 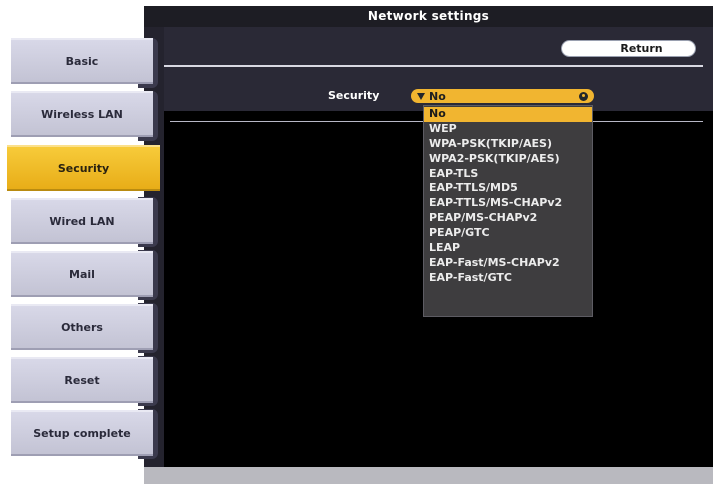 I want to click on option-wpa2-psk: WPA2-PSK(TKIP/AES), so click(x=508, y=159).